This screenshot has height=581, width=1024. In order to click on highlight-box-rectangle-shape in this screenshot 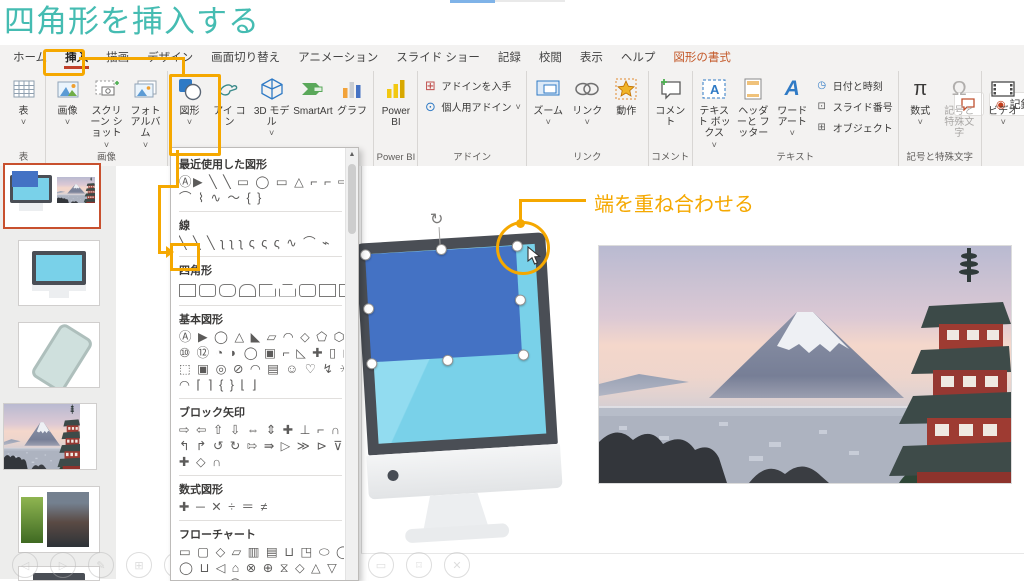, I will do `click(185, 257)`.